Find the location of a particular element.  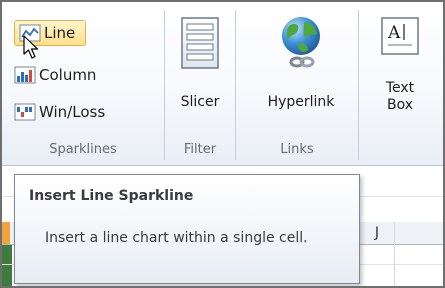

column-sparkline-icon is located at coordinates (25, 75).